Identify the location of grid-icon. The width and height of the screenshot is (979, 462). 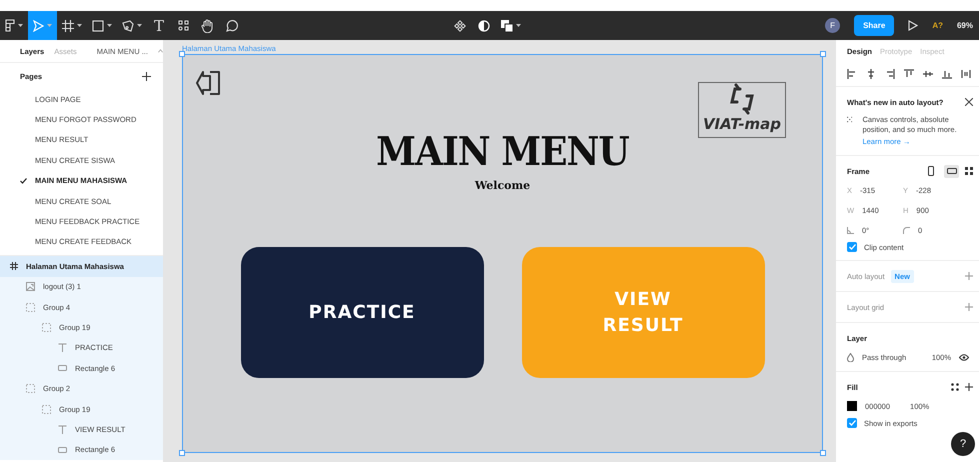
(969, 171).